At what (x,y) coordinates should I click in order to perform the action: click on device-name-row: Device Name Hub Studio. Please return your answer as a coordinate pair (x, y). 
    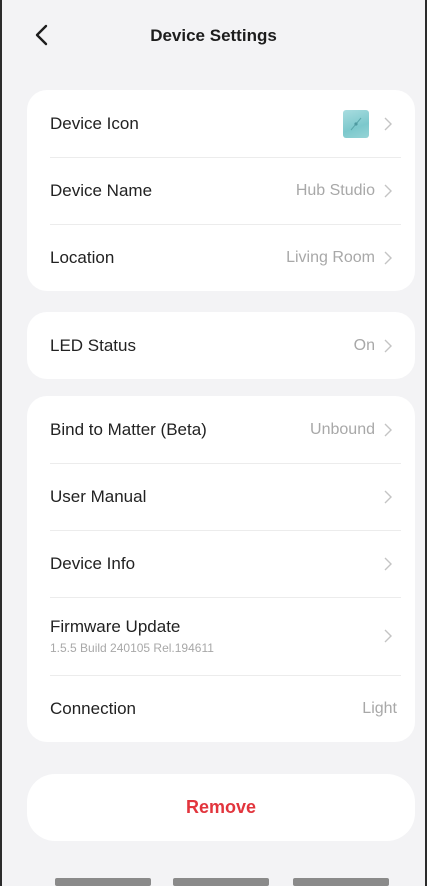
    Looking at the image, I should click on (221, 190).